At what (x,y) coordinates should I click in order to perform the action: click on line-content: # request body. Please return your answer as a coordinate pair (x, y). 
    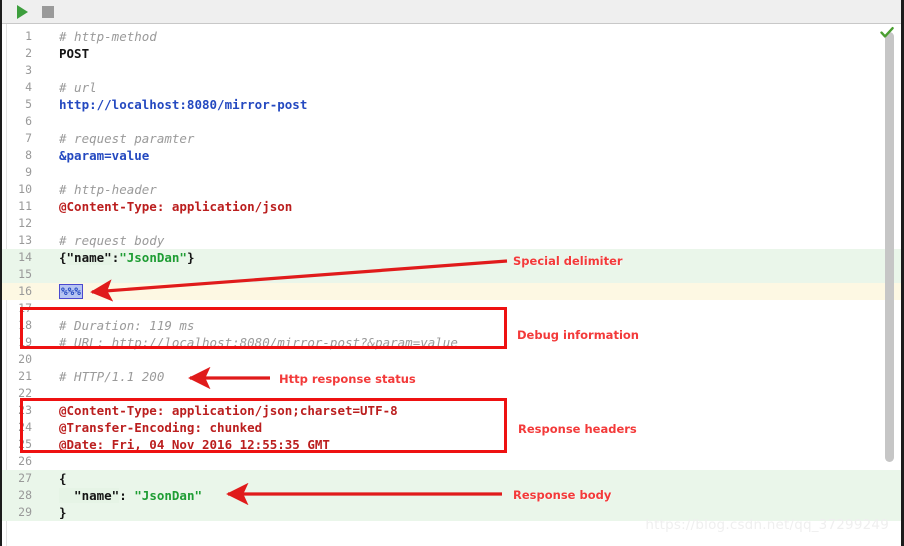
    Looking at the image, I should click on (111, 240).